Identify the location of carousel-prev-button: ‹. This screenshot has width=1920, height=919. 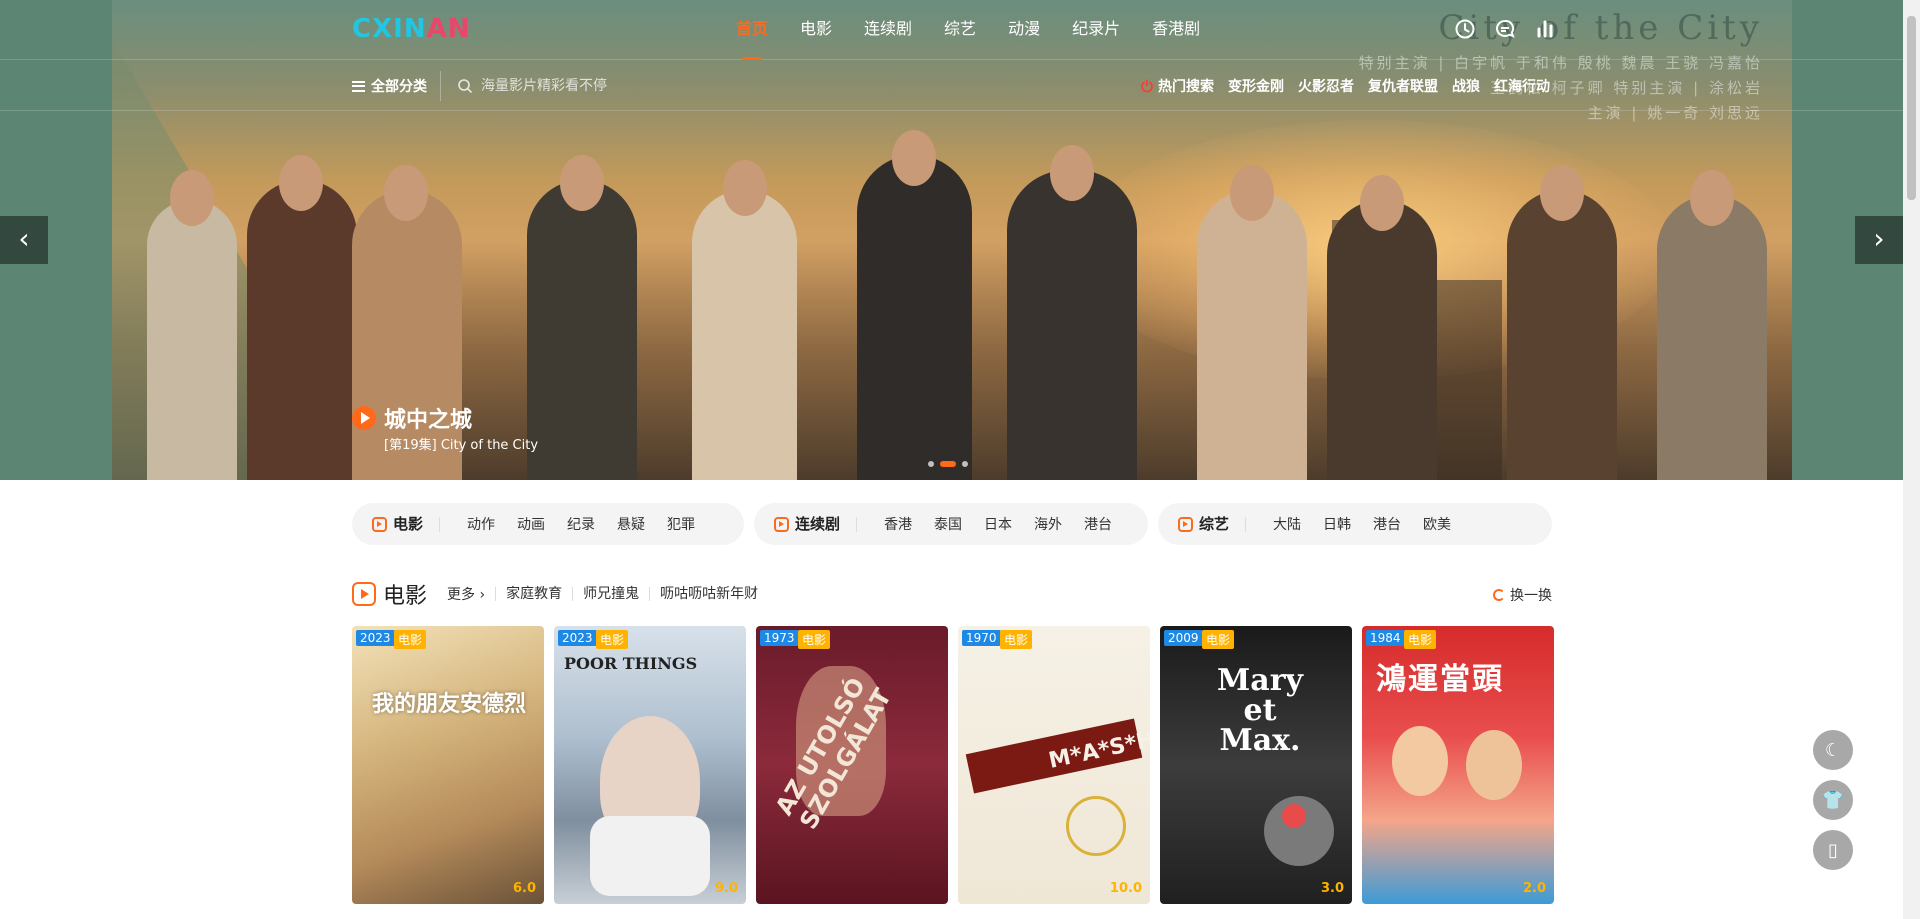
(24, 240).